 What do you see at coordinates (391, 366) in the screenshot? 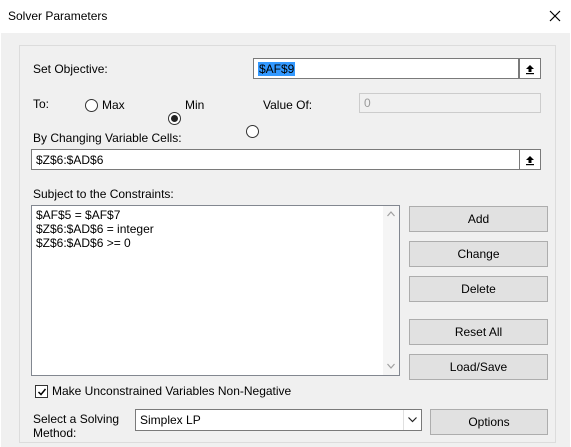
I see `scroll-down-icon` at bounding box center [391, 366].